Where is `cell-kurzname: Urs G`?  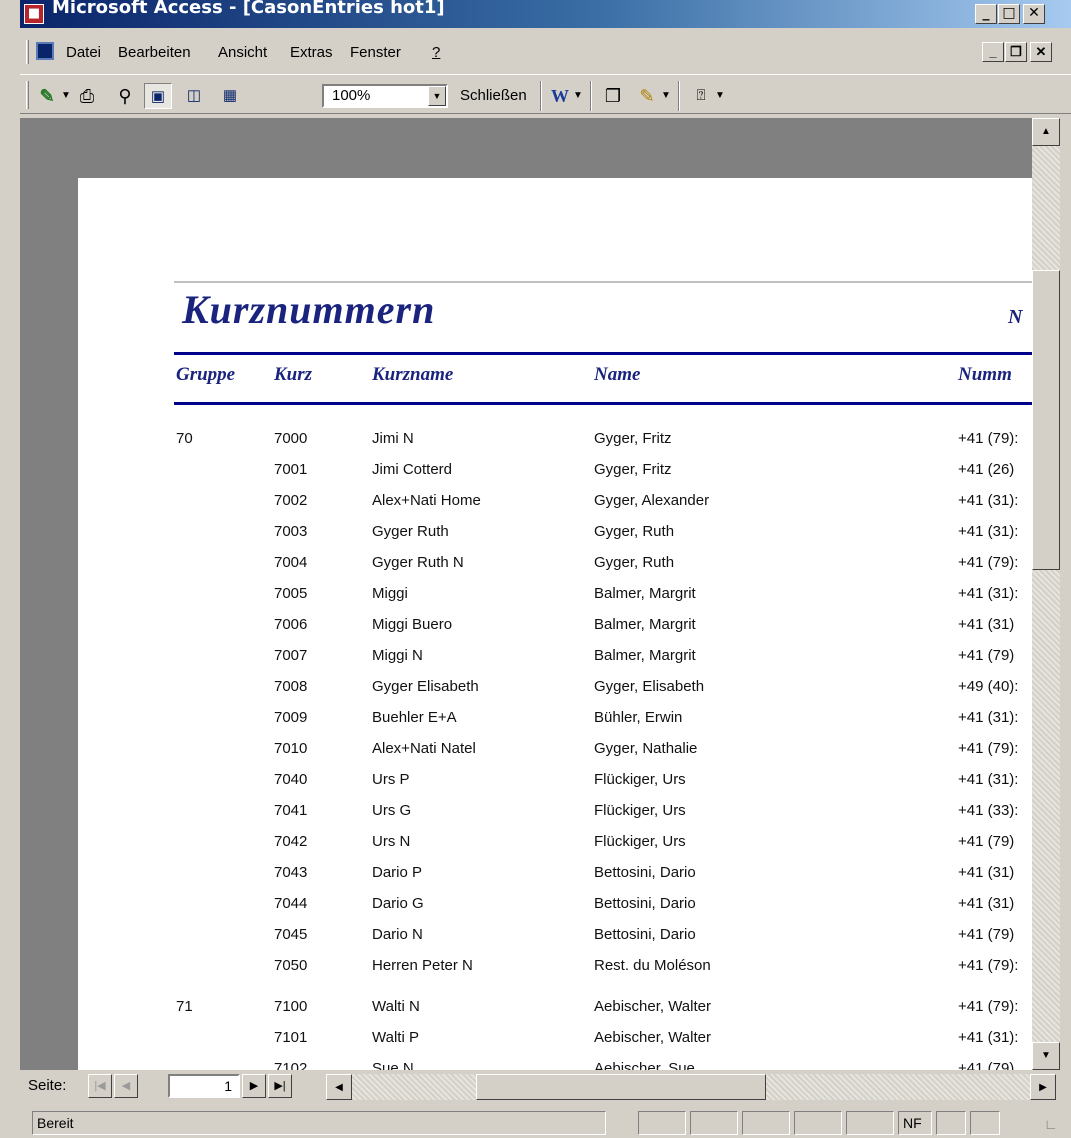
cell-kurzname: Urs G is located at coordinates (392, 810).